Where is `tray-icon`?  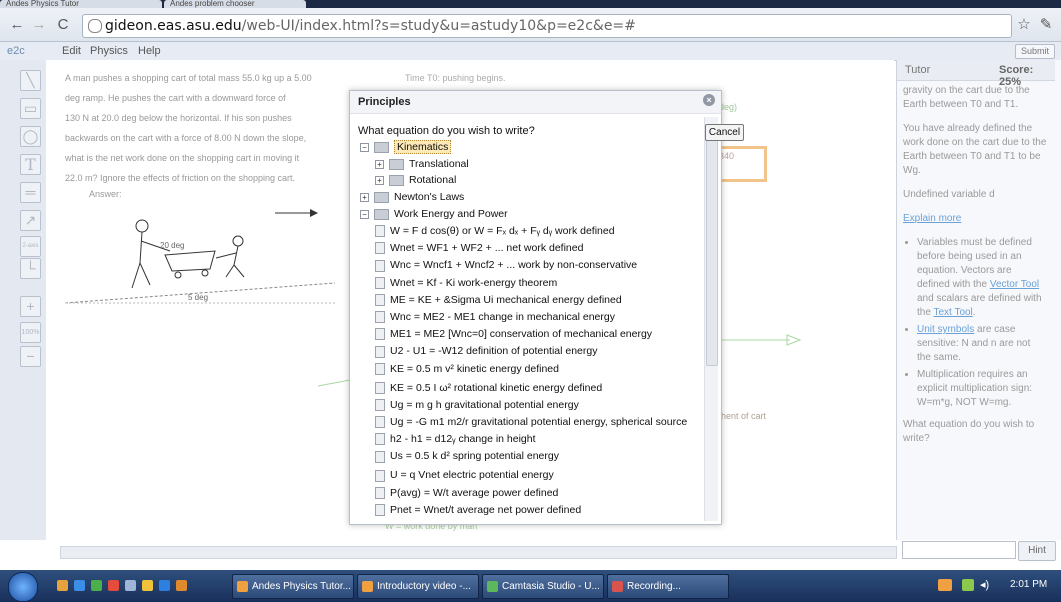
tray-icon is located at coordinates (945, 585).